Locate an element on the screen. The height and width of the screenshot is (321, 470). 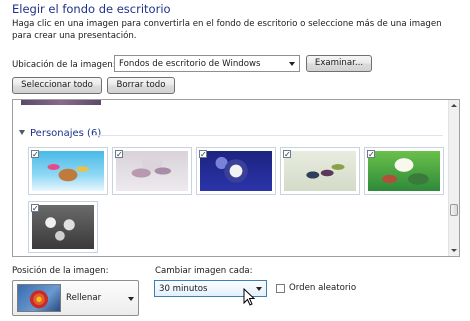
wallpaper-thumbnail-5: ✓ is located at coordinates (404, 171).